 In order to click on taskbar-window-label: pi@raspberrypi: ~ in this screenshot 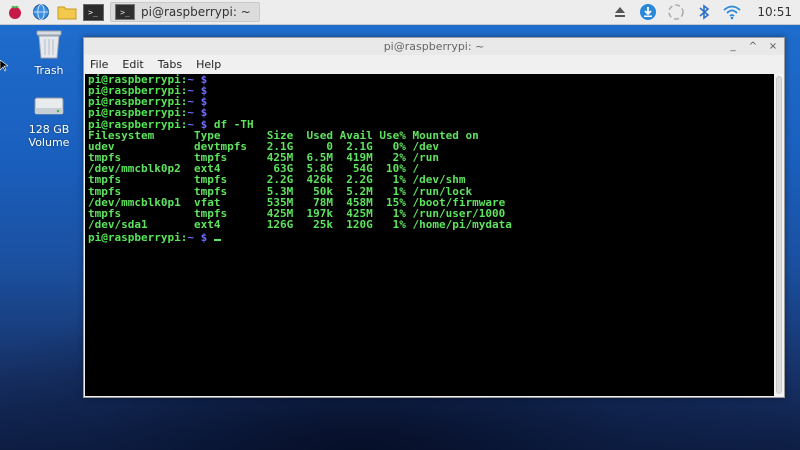, I will do `click(196, 12)`.